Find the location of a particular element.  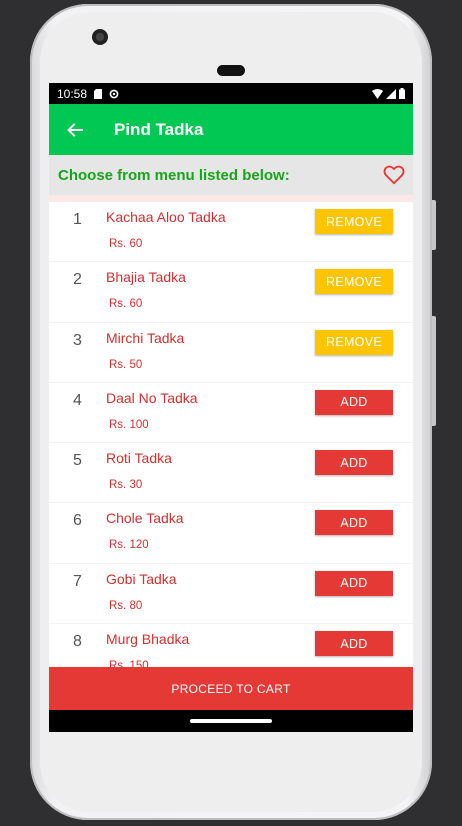

item-price: Rs. 80 is located at coordinates (126, 605).